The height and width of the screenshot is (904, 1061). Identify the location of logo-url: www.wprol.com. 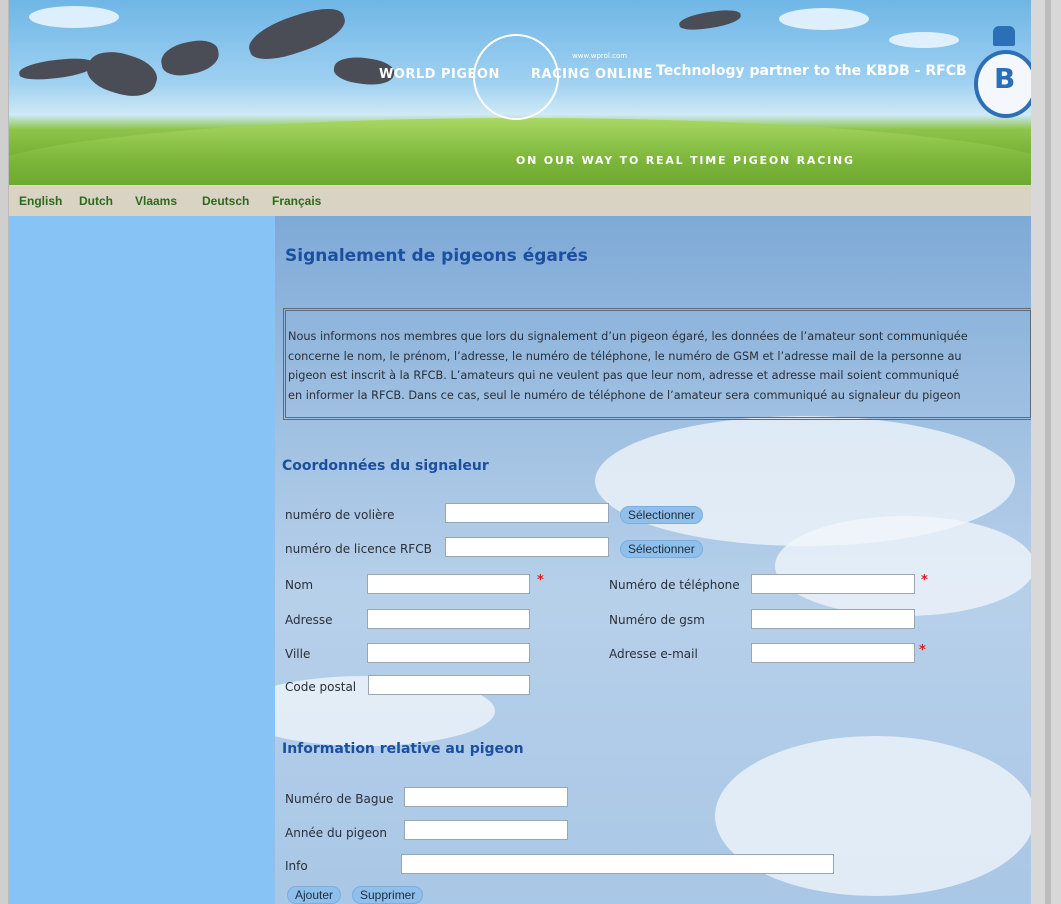
(600, 56).